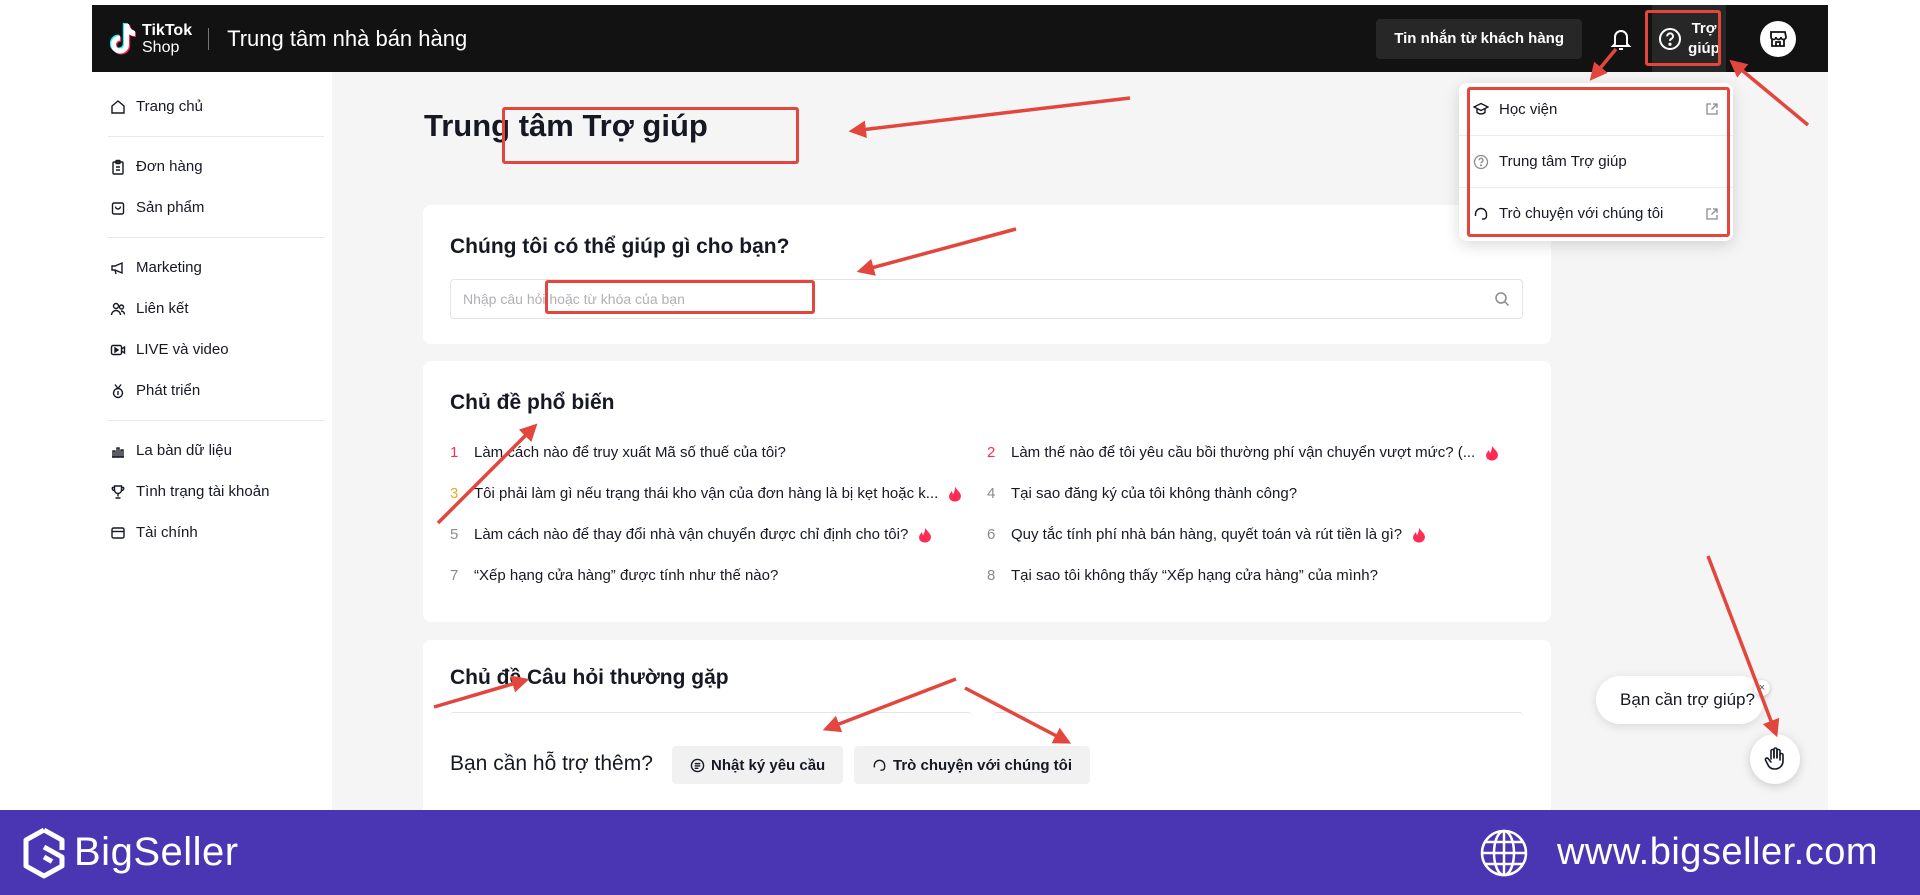  I want to click on dropdown-item-help-center: Trung tâm Trợ giúp, so click(1596, 161).